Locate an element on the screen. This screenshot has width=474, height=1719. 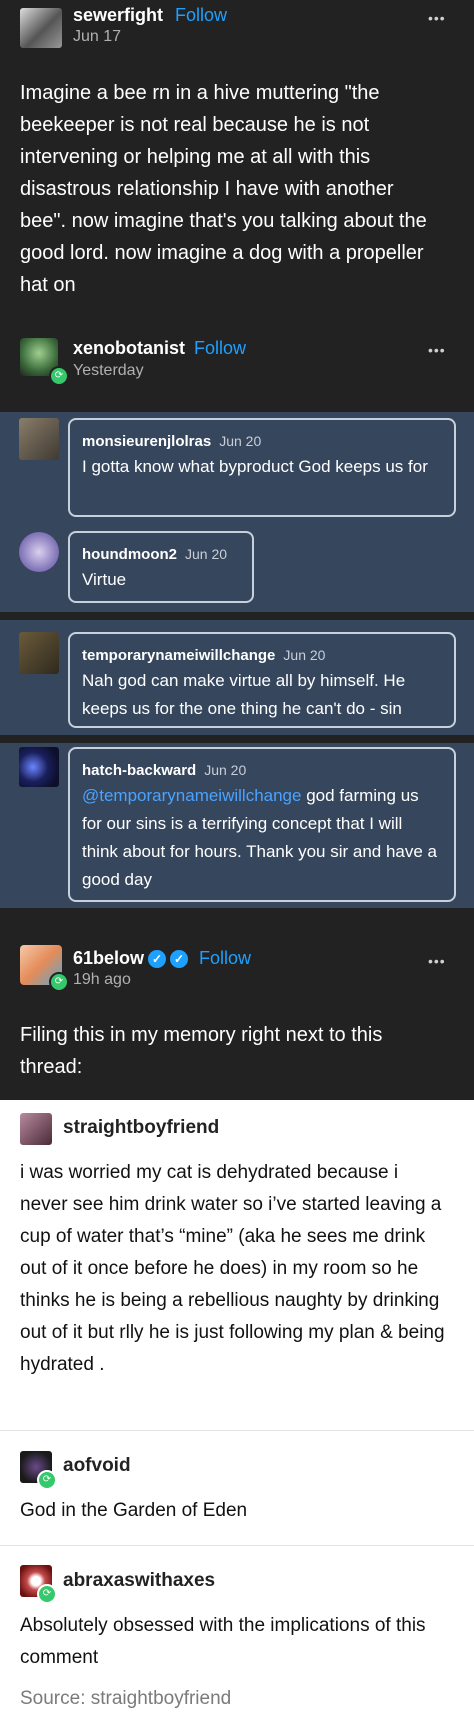
username: xenobotanist is located at coordinates (129, 348).